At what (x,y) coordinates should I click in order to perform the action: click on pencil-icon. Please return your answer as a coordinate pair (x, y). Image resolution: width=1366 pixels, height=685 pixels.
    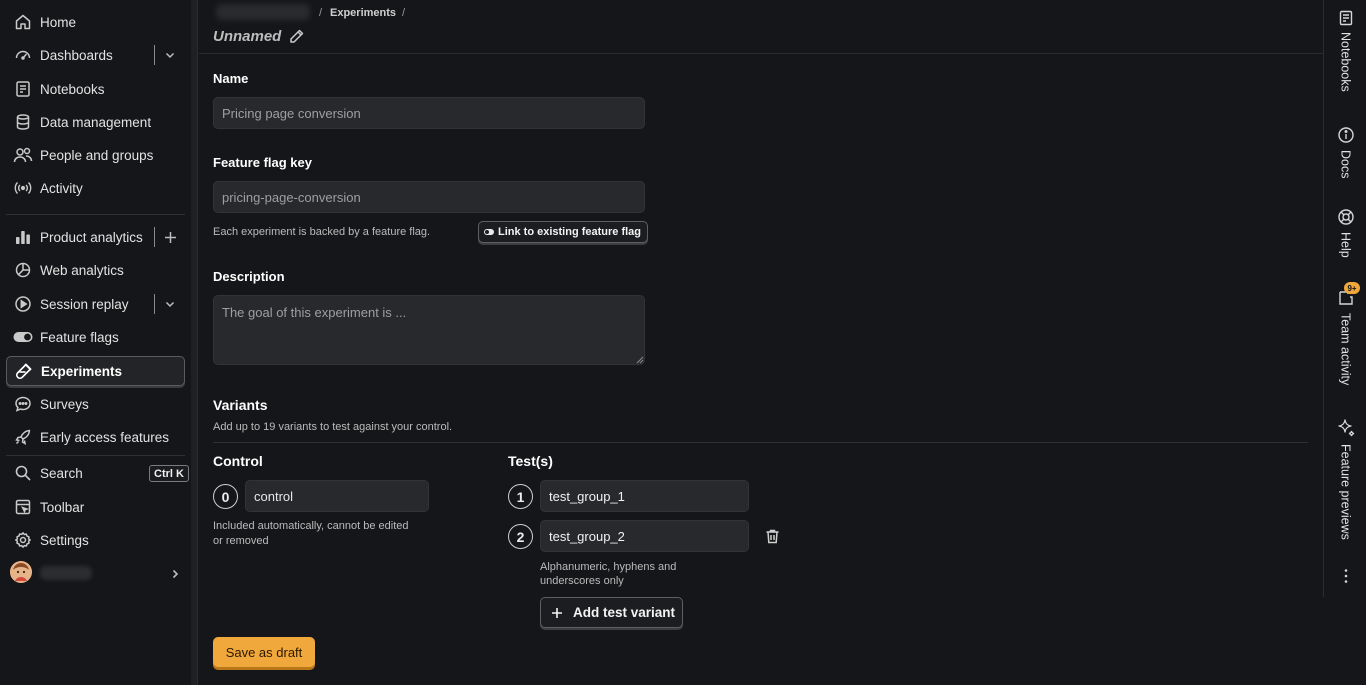
    Looking at the image, I should click on (296, 36).